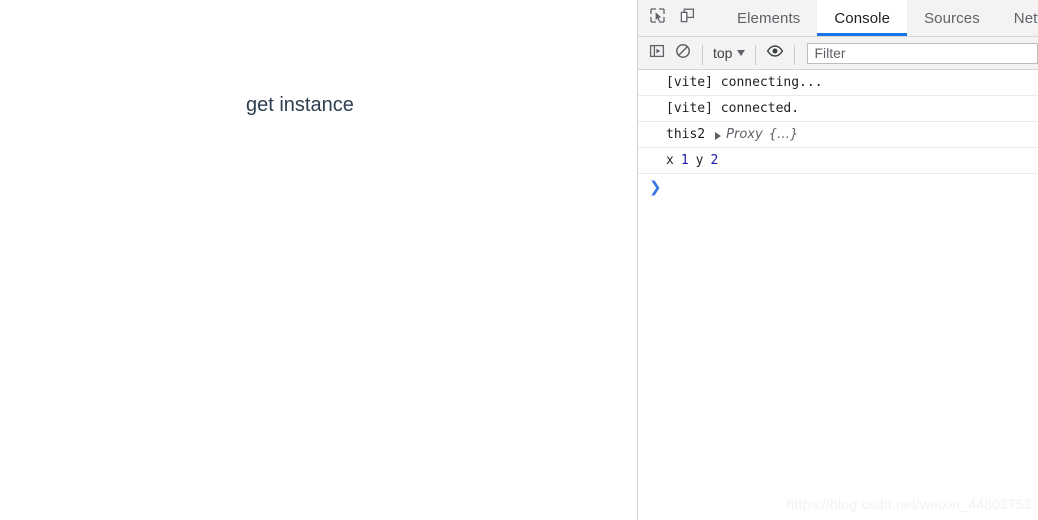 The image size is (1038, 520). I want to click on tab-network: Netwo, so click(1017, 18).